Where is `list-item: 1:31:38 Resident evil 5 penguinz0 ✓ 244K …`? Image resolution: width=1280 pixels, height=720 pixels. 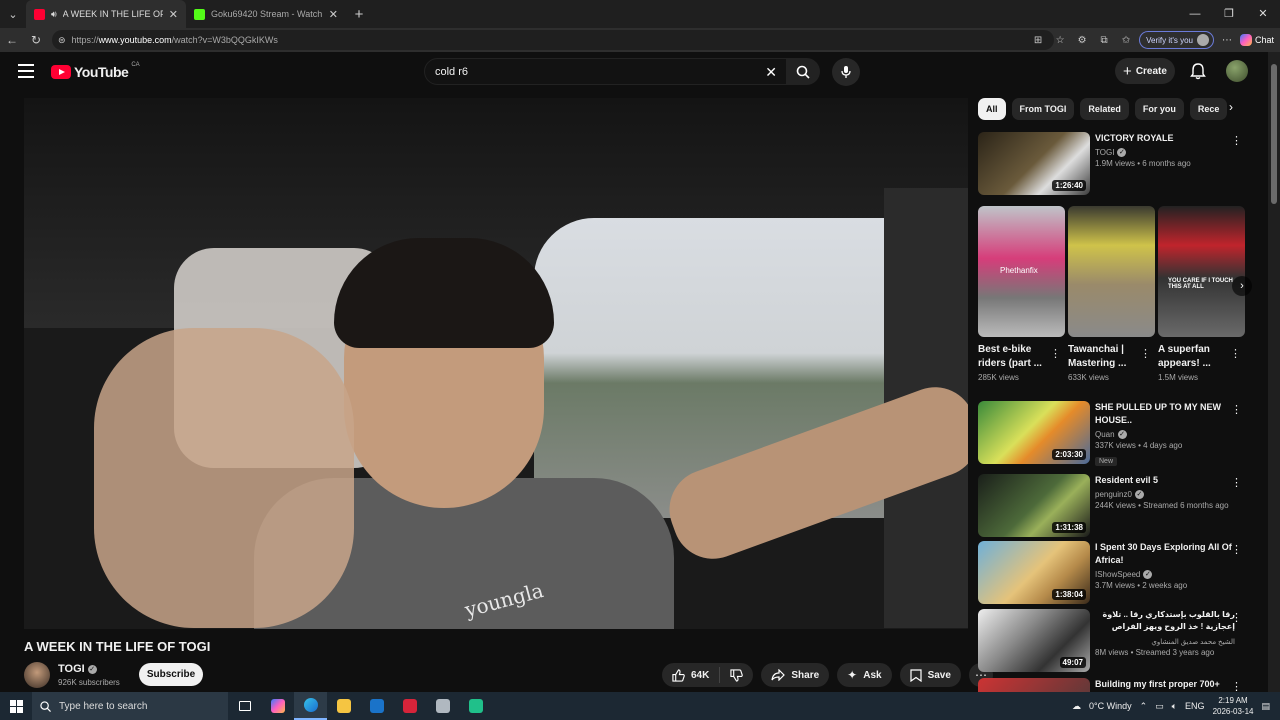 list-item: 1:31:38 Resident evil 5 penguinz0 ✓ 244K … is located at coordinates (1112, 505).